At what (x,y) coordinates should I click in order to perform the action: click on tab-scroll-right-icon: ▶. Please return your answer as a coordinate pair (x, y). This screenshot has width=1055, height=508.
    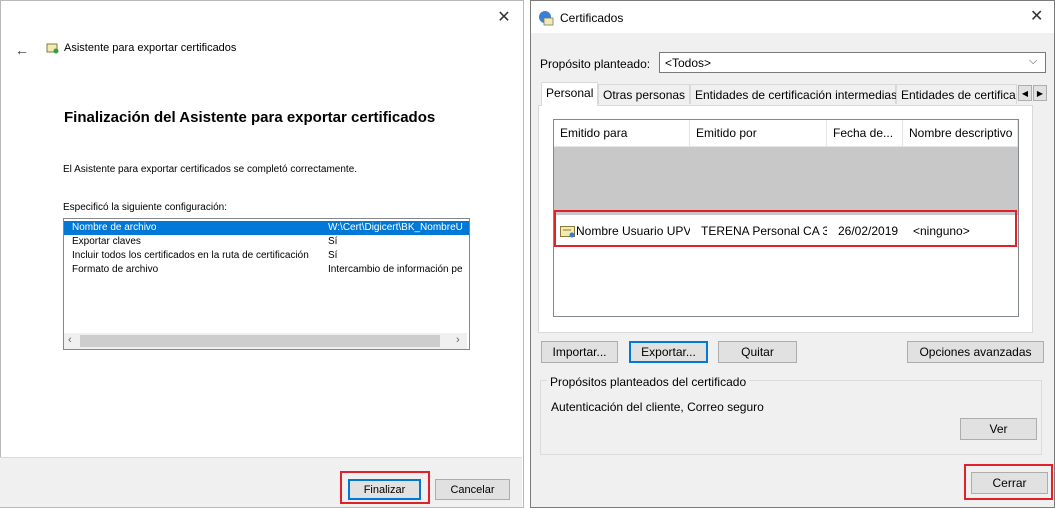
    Looking at the image, I should click on (1040, 93).